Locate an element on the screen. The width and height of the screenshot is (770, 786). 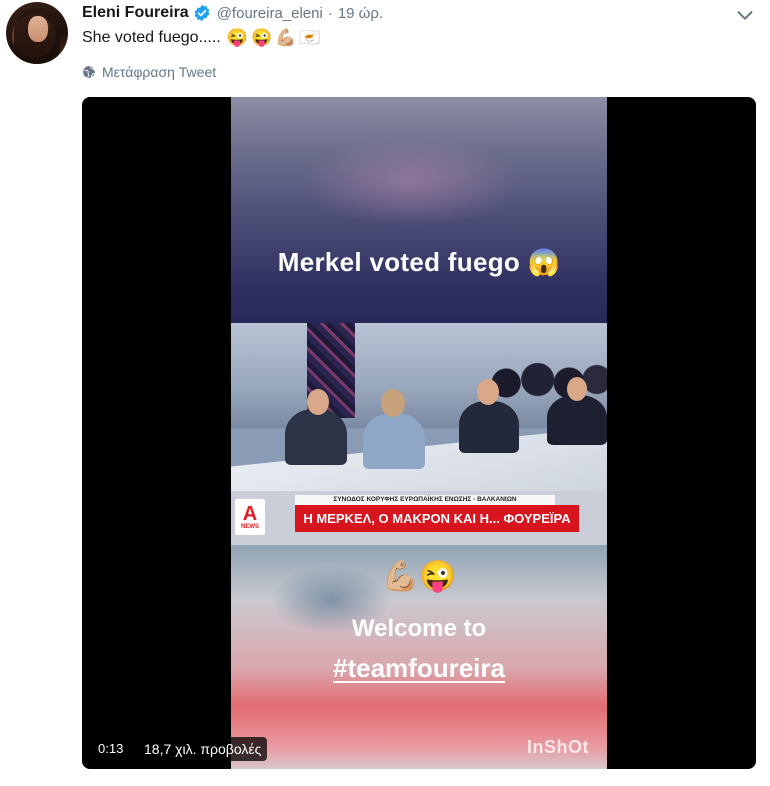
news-logo-letter: A is located at coordinates (250, 514).